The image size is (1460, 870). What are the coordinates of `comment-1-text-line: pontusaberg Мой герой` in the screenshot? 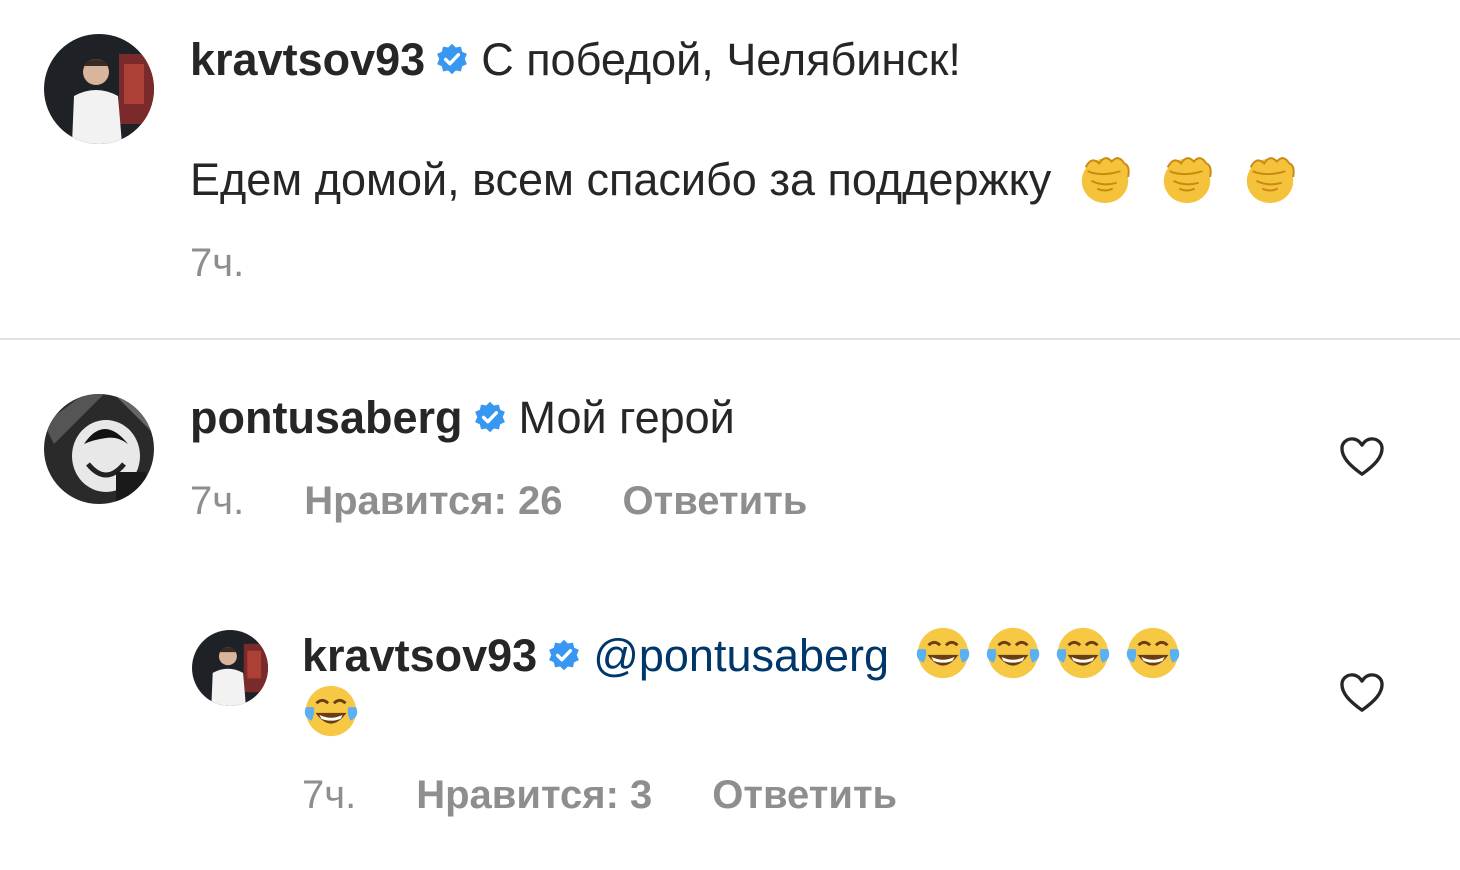 It's located at (462, 418).